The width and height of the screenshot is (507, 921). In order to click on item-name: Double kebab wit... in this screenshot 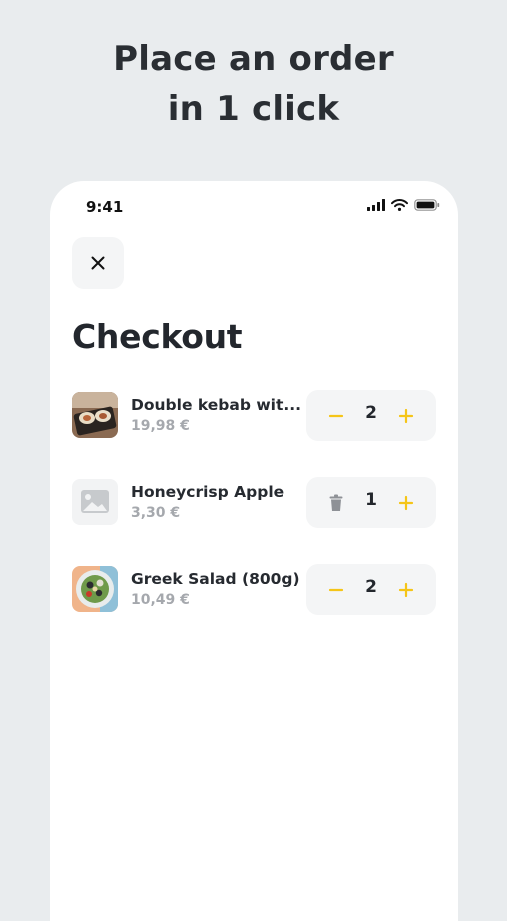, I will do `click(216, 405)`.